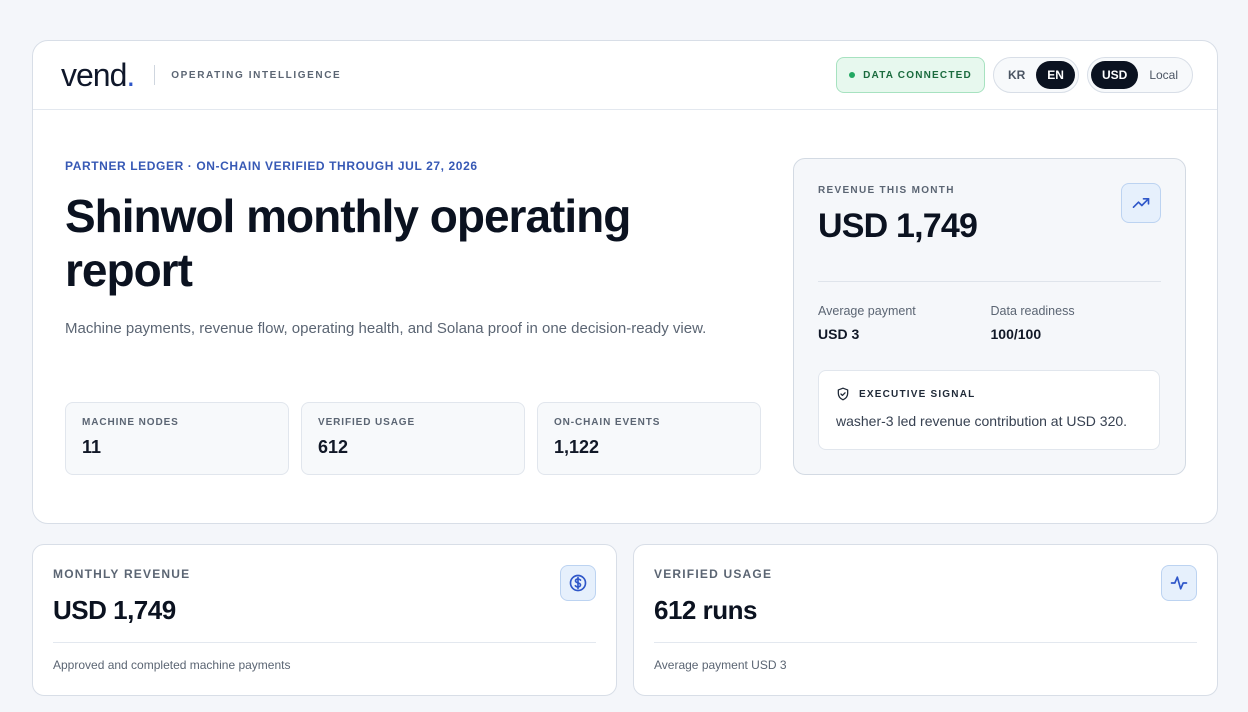 The height and width of the screenshot is (712, 1248). I want to click on currency-option-usd: USD, so click(1114, 75).